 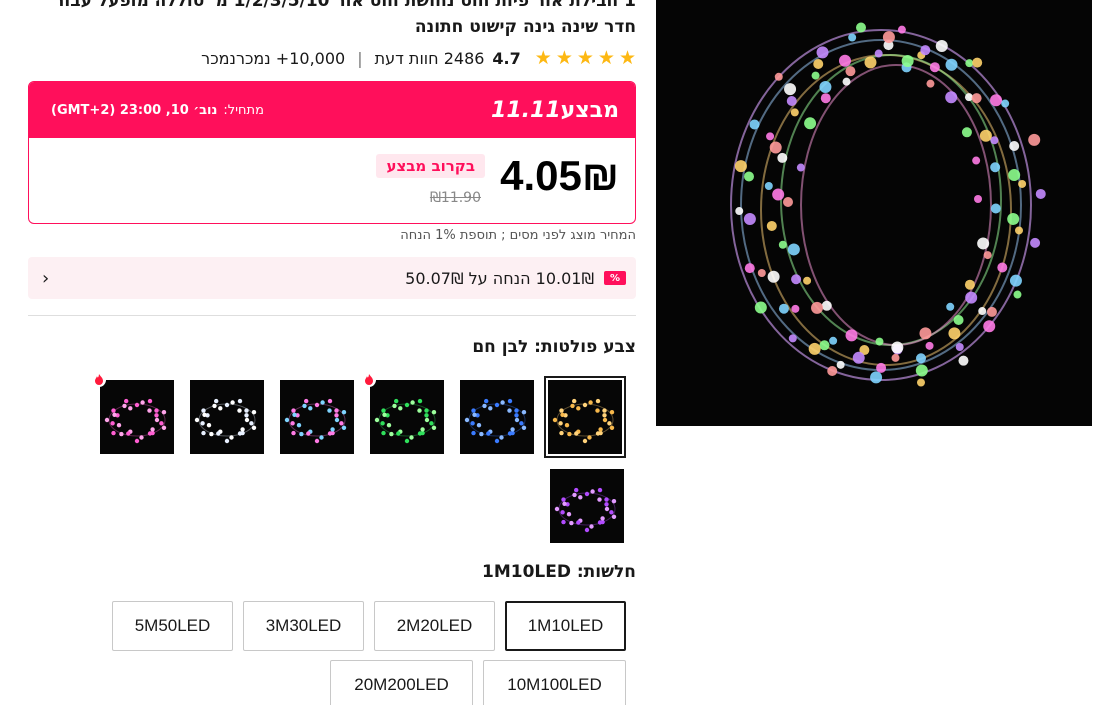 I want to click on color-variant-warm-white, so click(x=585, y=417).